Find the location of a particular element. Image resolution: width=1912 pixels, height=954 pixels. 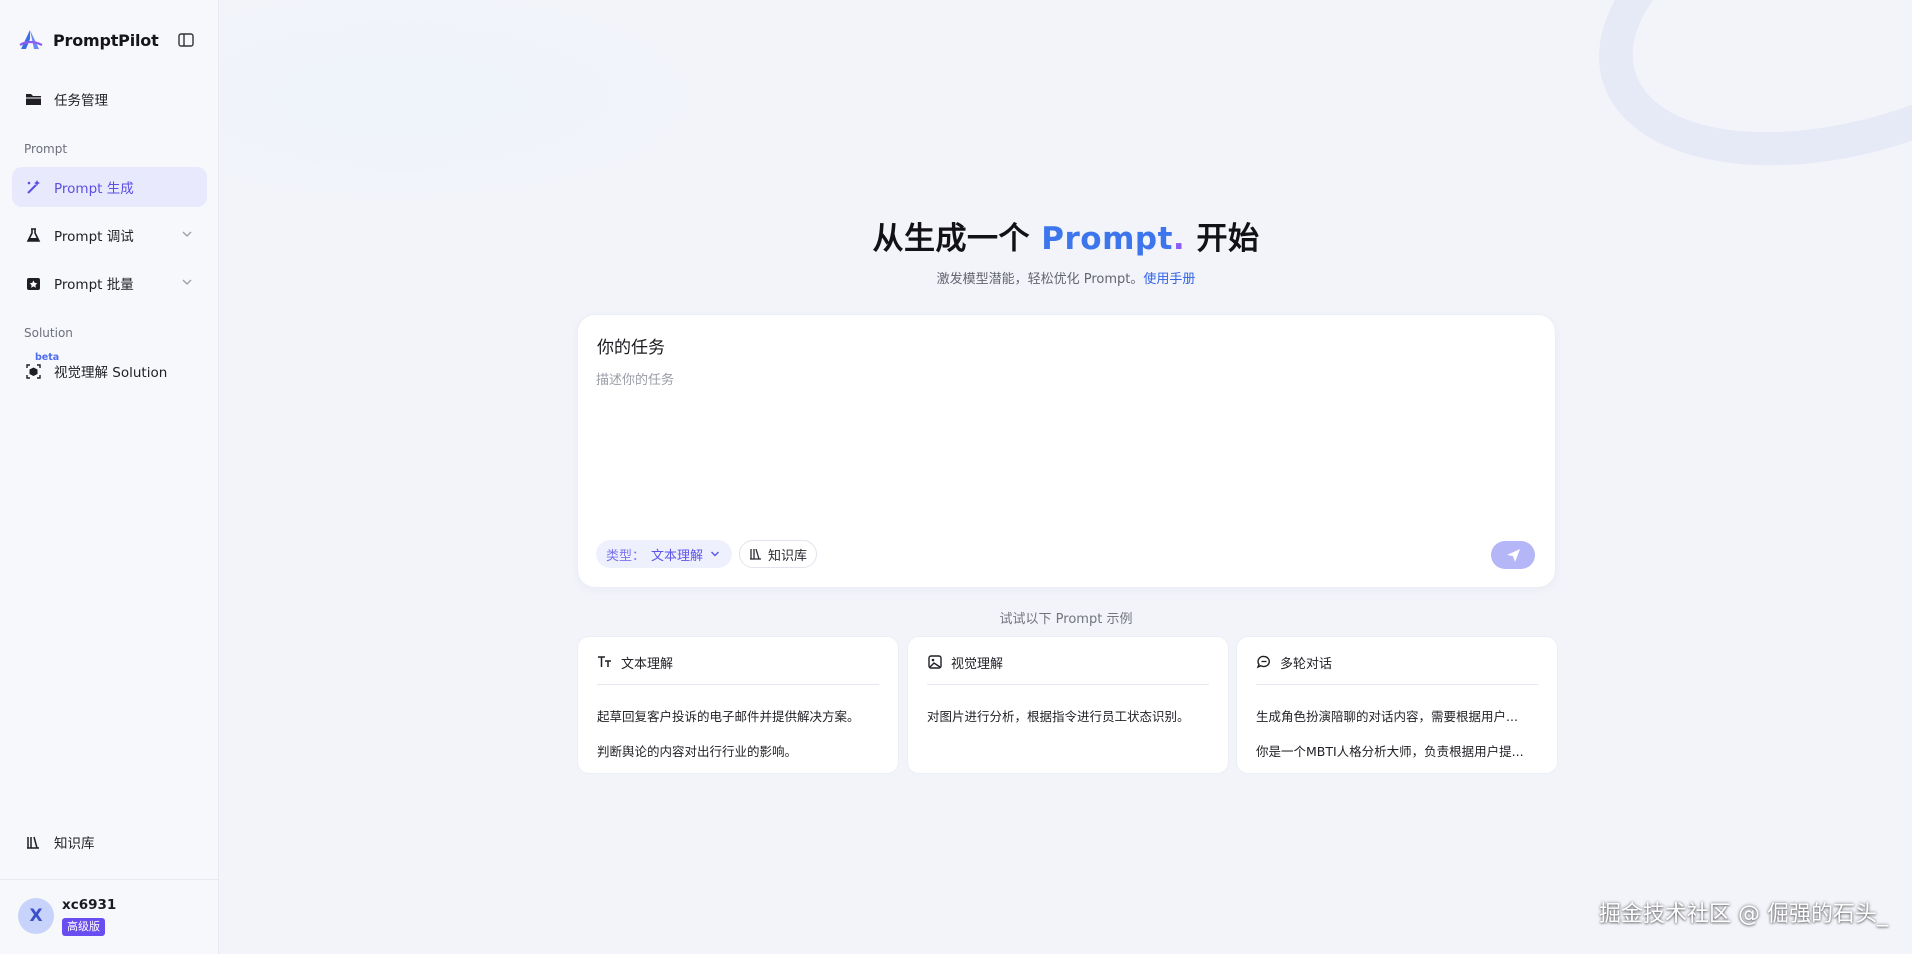

section-label-solution: Solution is located at coordinates (48, 333).